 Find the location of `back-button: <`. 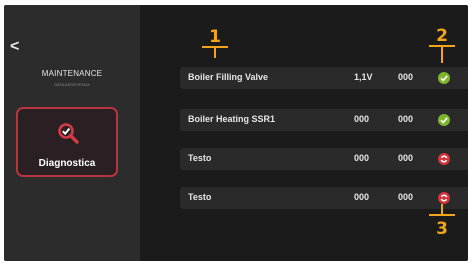

back-button: < is located at coordinates (14, 47).